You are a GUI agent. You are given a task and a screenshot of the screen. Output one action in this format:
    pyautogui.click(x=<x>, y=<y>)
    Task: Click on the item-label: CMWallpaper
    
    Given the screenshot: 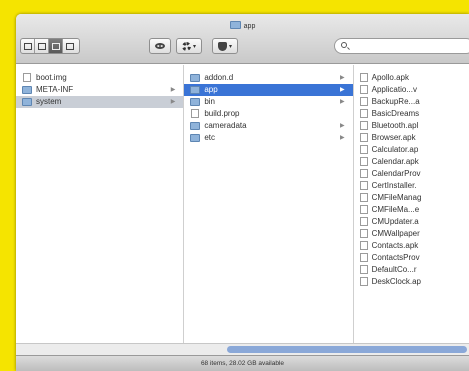 What is the action you would take?
    pyautogui.click(x=395, y=233)
    